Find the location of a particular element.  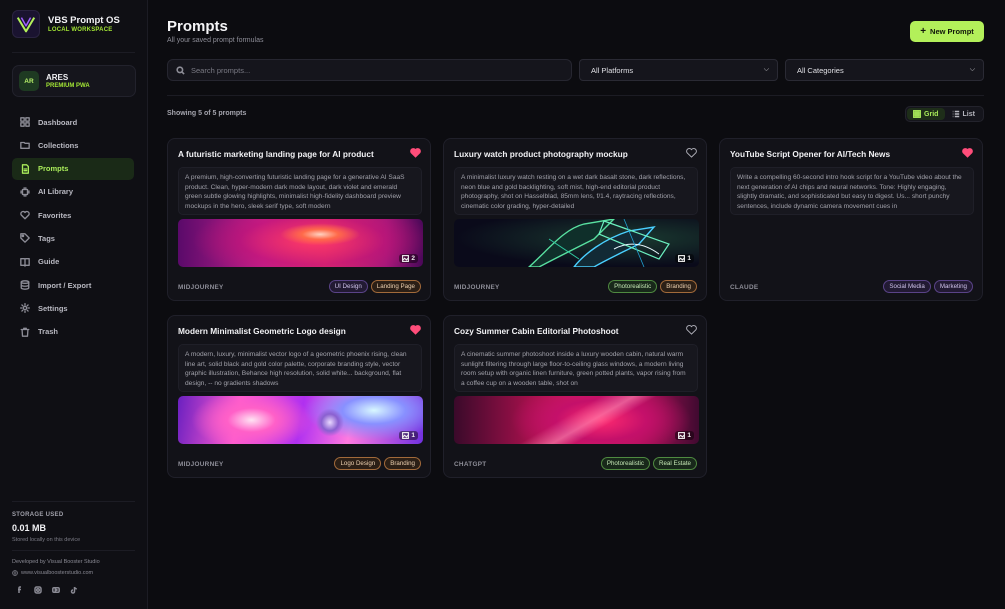

social-links is located at coordinates (46, 589).